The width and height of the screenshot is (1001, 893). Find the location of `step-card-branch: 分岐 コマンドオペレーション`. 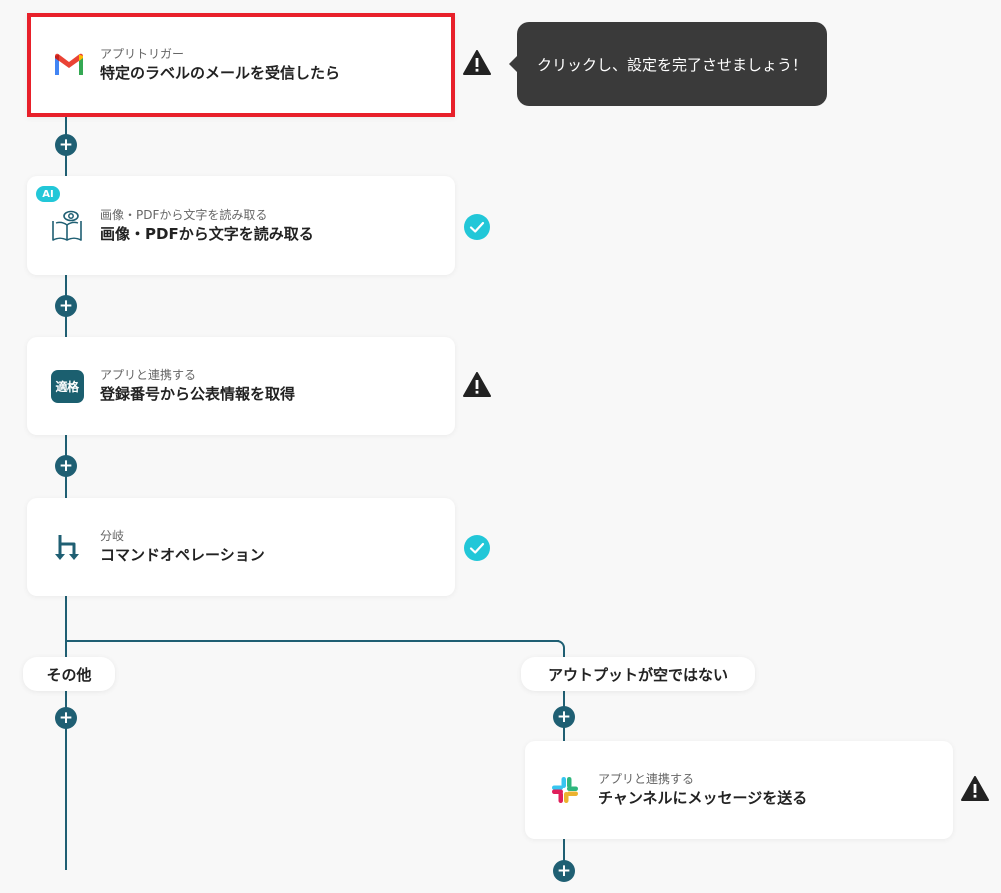

step-card-branch: 分岐 コマンドオペレーション is located at coordinates (241, 547).